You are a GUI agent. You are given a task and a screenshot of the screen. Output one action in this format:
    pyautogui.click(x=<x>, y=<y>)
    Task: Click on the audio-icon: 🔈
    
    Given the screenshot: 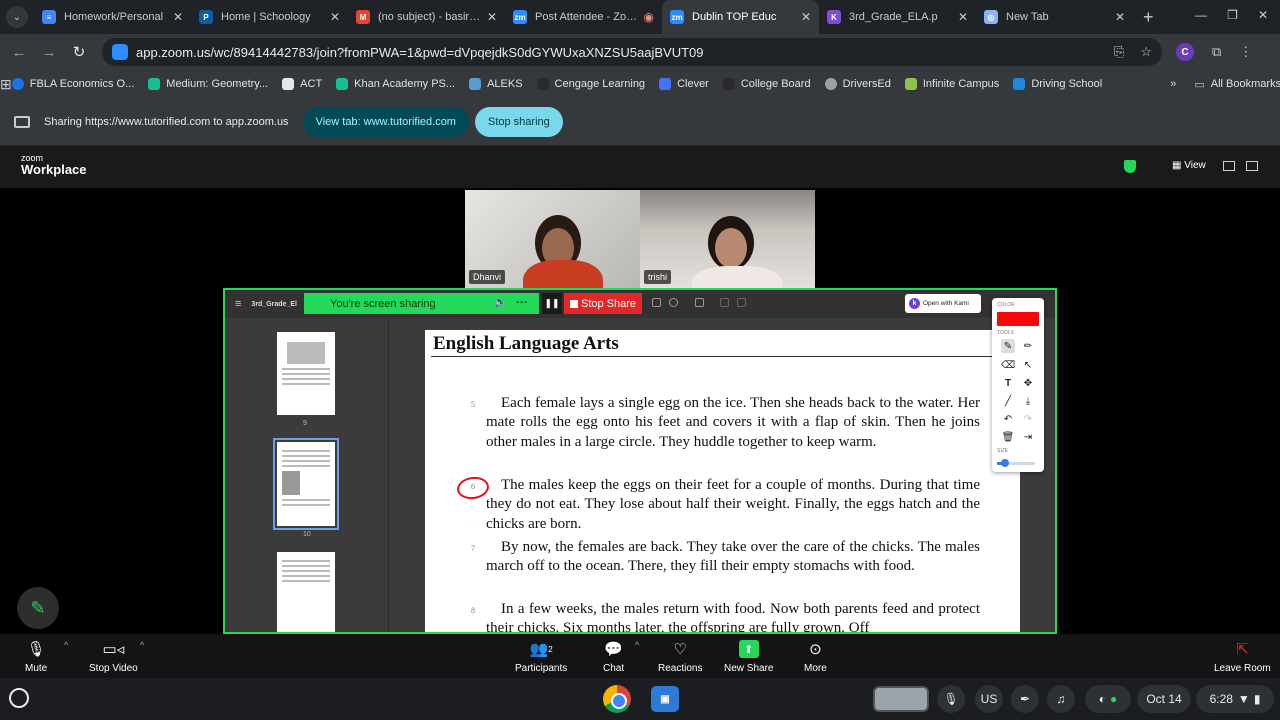 What is the action you would take?
    pyautogui.click(x=500, y=302)
    